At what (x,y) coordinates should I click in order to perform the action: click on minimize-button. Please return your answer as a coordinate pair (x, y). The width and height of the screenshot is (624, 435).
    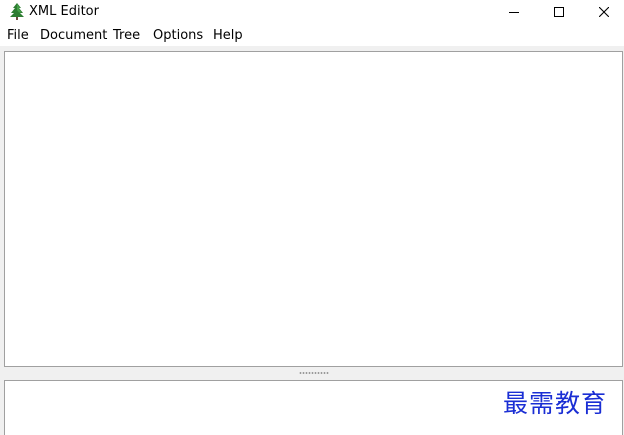
    Looking at the image, I should click on (514, 12).